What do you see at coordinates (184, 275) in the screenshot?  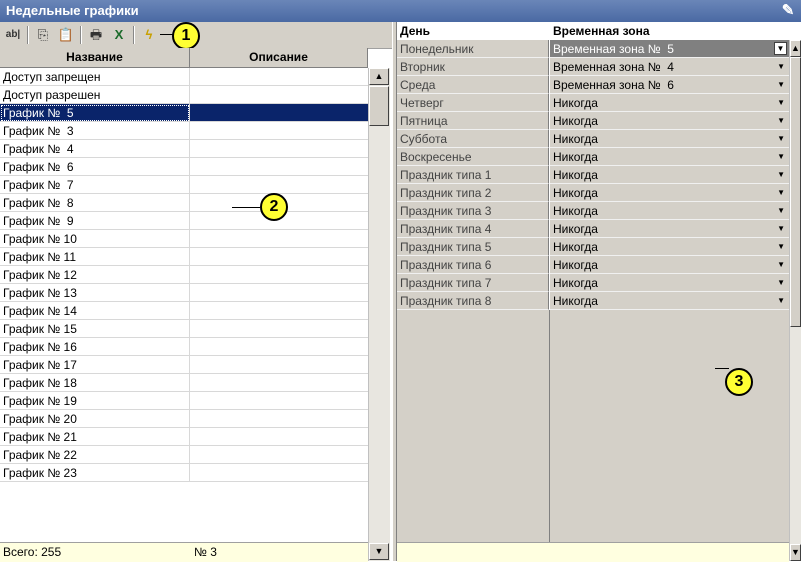 I see `table-row: График № 12` at bounding box center [184, 275].